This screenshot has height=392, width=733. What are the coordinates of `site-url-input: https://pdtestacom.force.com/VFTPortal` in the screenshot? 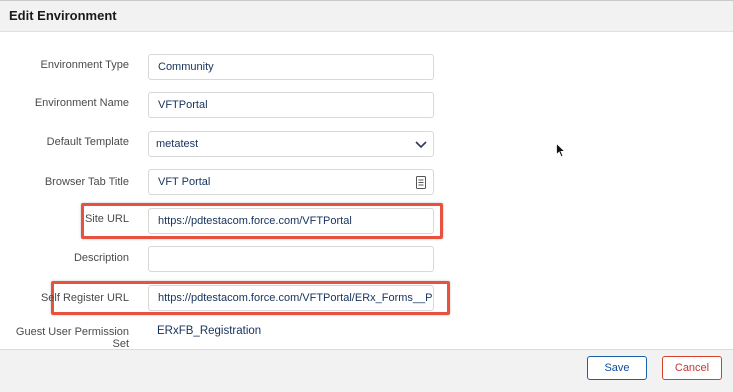 It's located at (291, 221).